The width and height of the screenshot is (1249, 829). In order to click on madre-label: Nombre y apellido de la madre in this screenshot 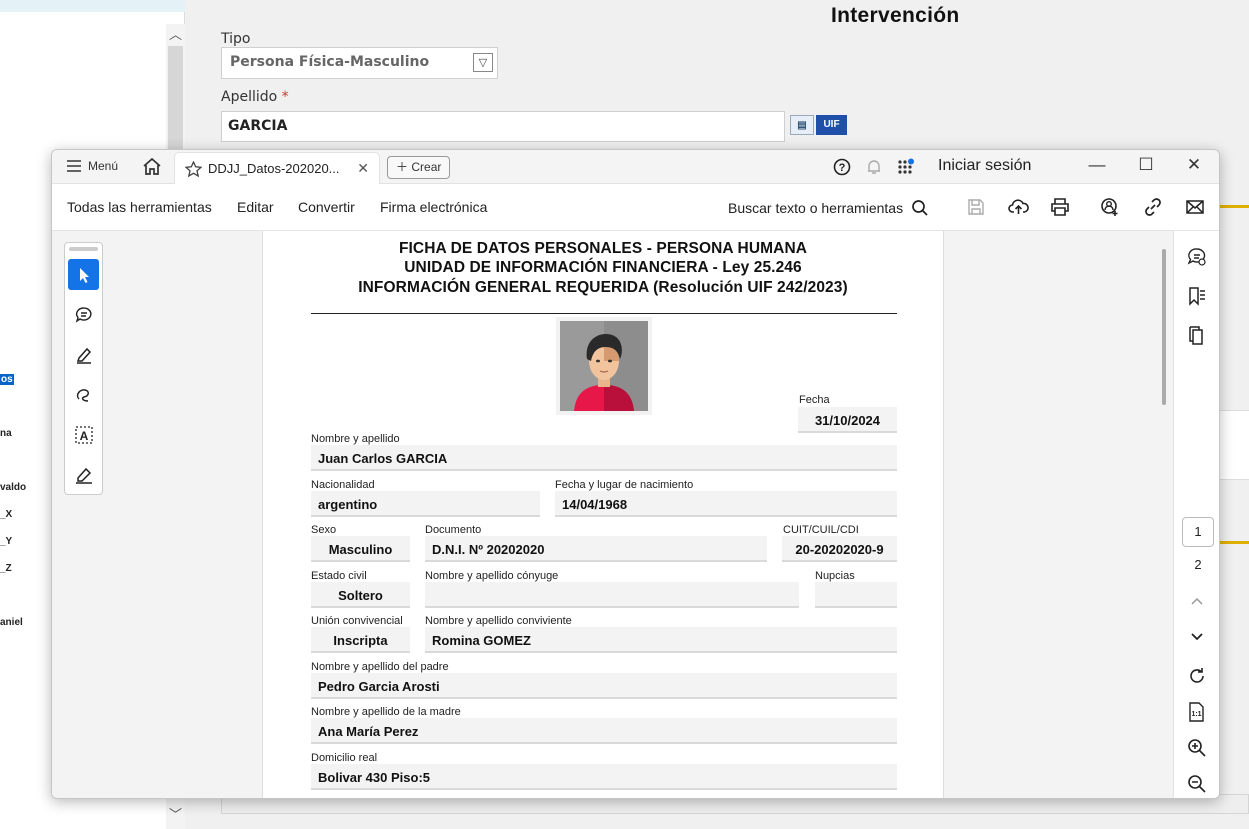, I will do `click(386, 712)`.